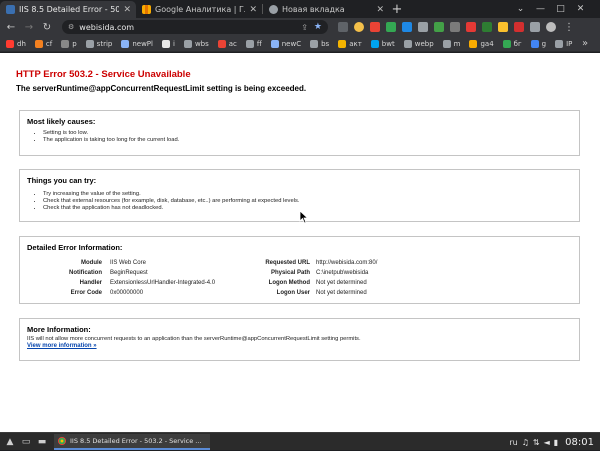 Image resolution: width=600 pixels, height=451 pixels. Describe the element at coordinates (304, 27) in the screenshot. I see `share-icon: ⇪` at that location.